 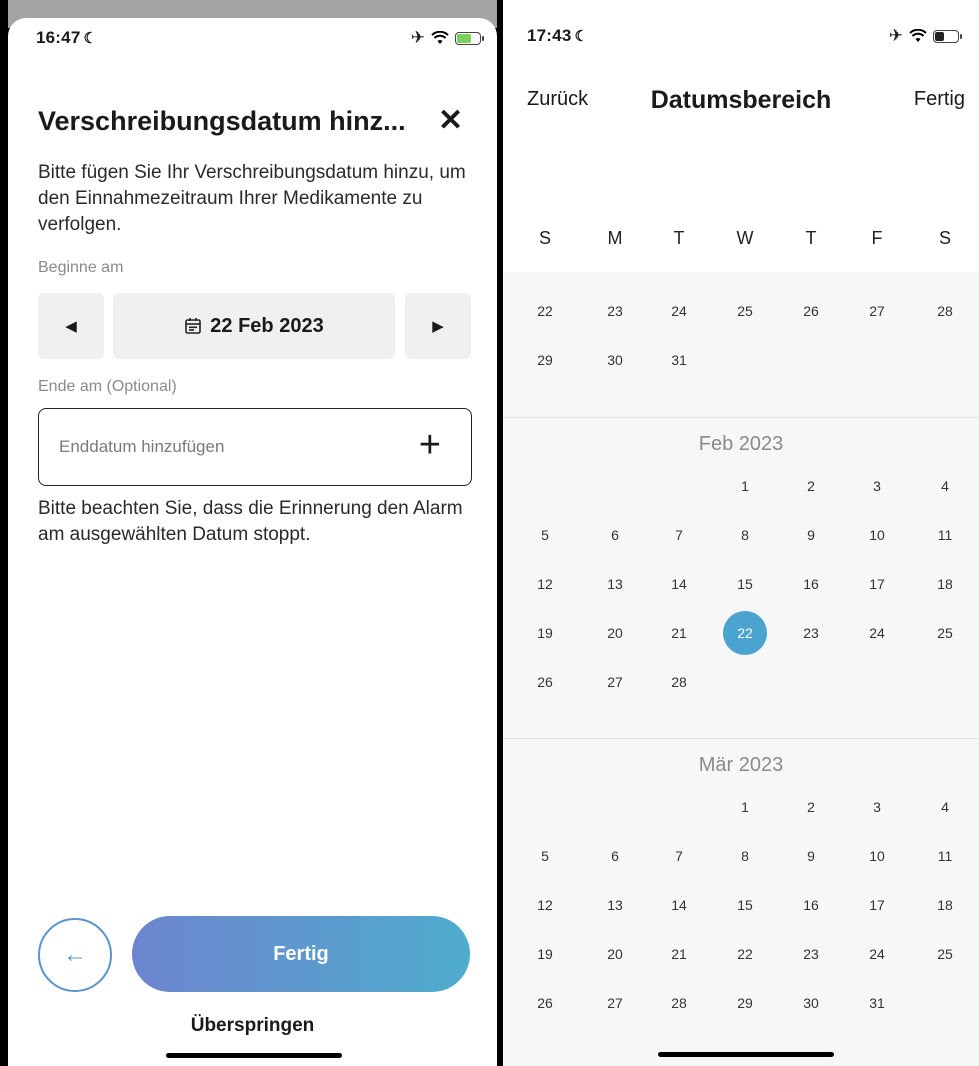 I want to click on month-divider, so click(x=741, y=738).